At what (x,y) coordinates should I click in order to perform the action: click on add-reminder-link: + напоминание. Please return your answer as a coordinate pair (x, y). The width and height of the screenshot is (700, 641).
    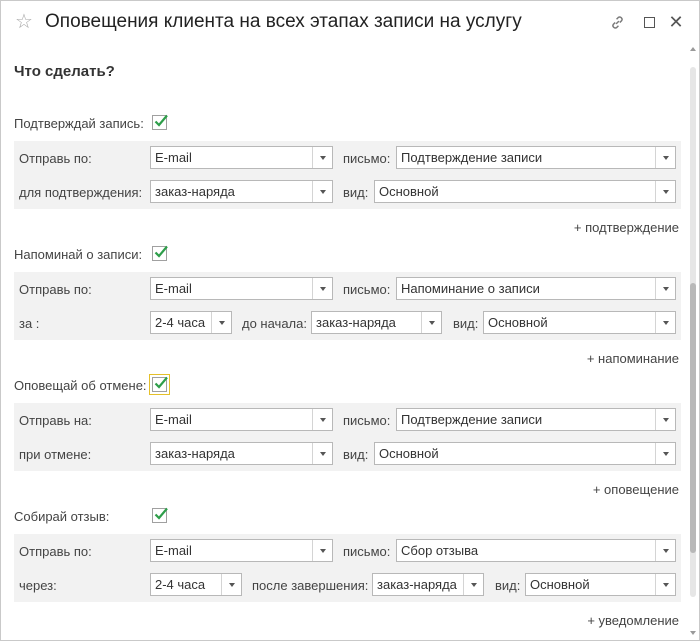
    Looking at the image, I should click on (633, 359).